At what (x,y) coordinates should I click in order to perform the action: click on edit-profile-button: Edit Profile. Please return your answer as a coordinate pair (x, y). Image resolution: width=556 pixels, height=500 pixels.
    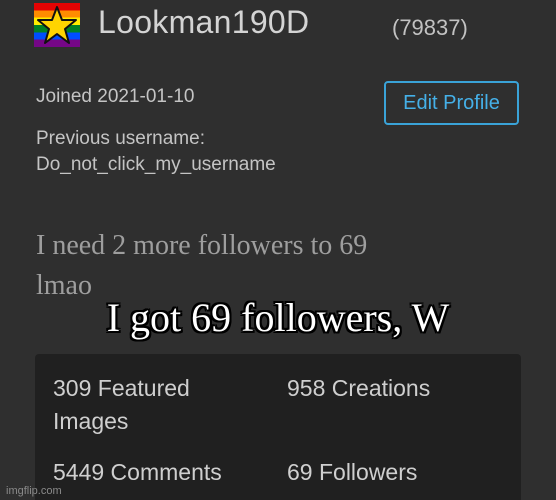
    Looking at the image, I should click on (451, 103).